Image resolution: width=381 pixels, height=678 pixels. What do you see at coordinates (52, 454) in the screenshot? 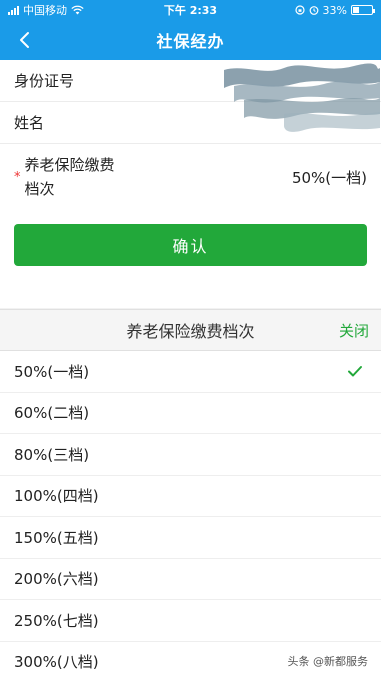
I see `option-label: 80%(三档)` at bounding box center [52, 454].